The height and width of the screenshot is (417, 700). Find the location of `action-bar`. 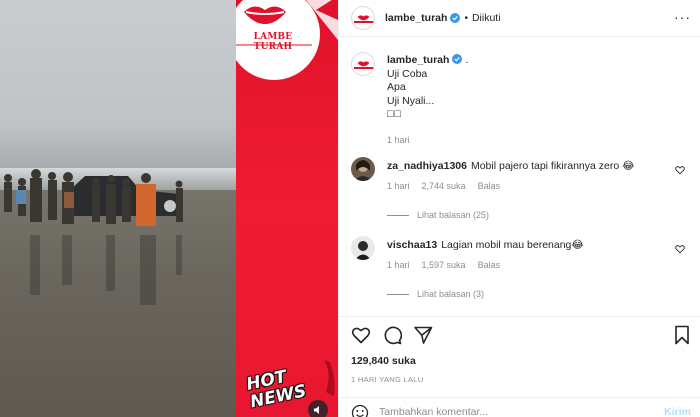

action-bar is located at coordinates (392, 335).